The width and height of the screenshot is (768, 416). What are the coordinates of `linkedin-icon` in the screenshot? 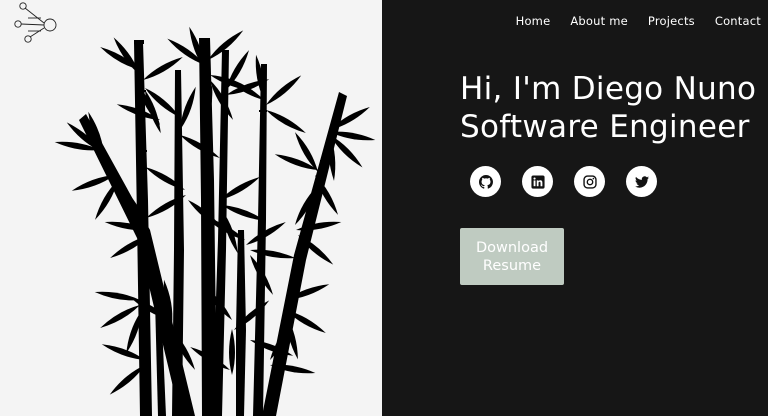 It's located at (537, 181).